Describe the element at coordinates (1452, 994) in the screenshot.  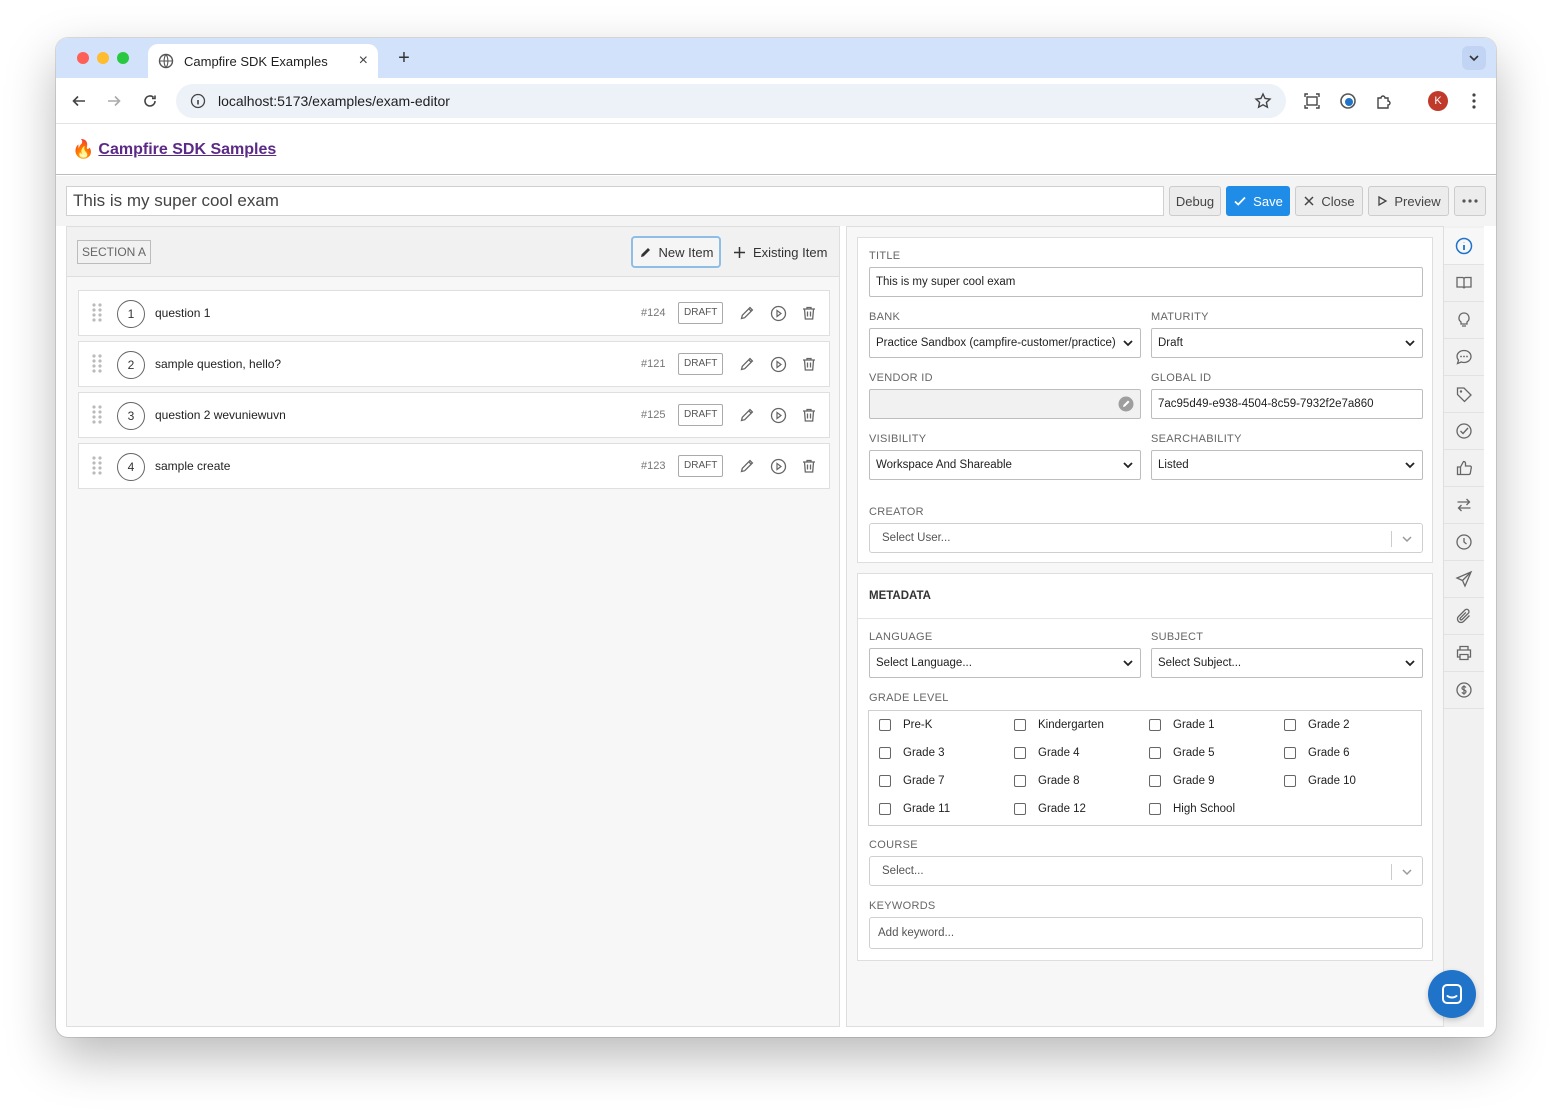
I see `chat-launcher-button` at that location.